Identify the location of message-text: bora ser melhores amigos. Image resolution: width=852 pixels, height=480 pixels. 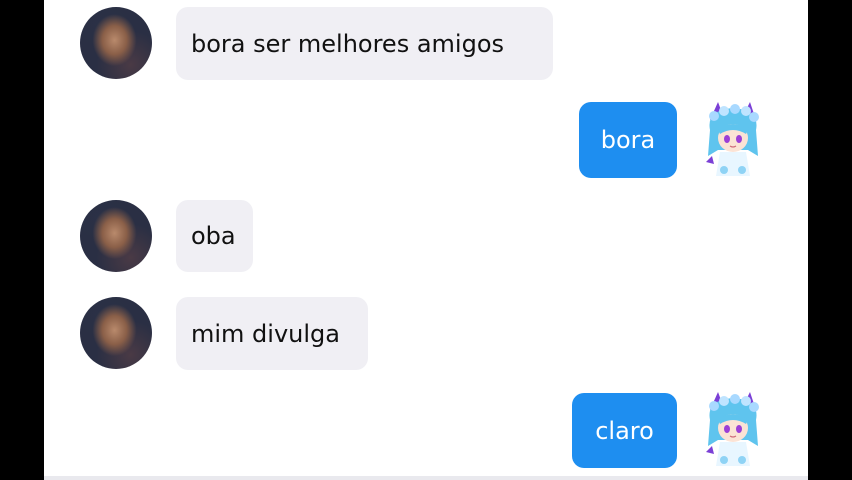
(348, 43).